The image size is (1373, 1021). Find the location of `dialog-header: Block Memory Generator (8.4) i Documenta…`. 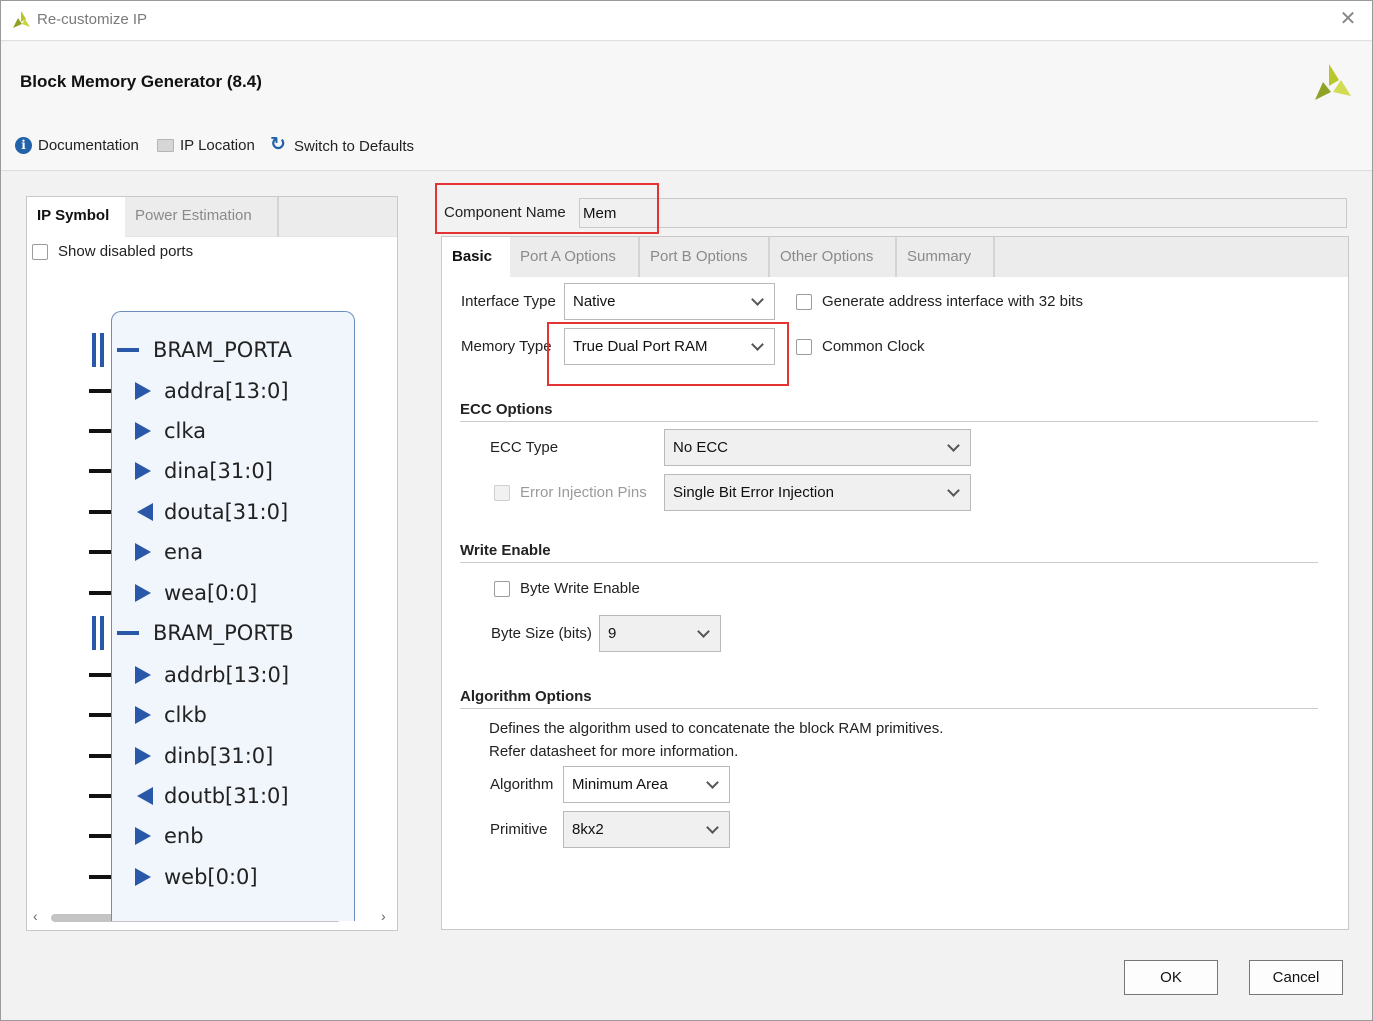

dialog-header: Block Memory Generator (8.4) i Documenta… is located at coordinates (686, 106).